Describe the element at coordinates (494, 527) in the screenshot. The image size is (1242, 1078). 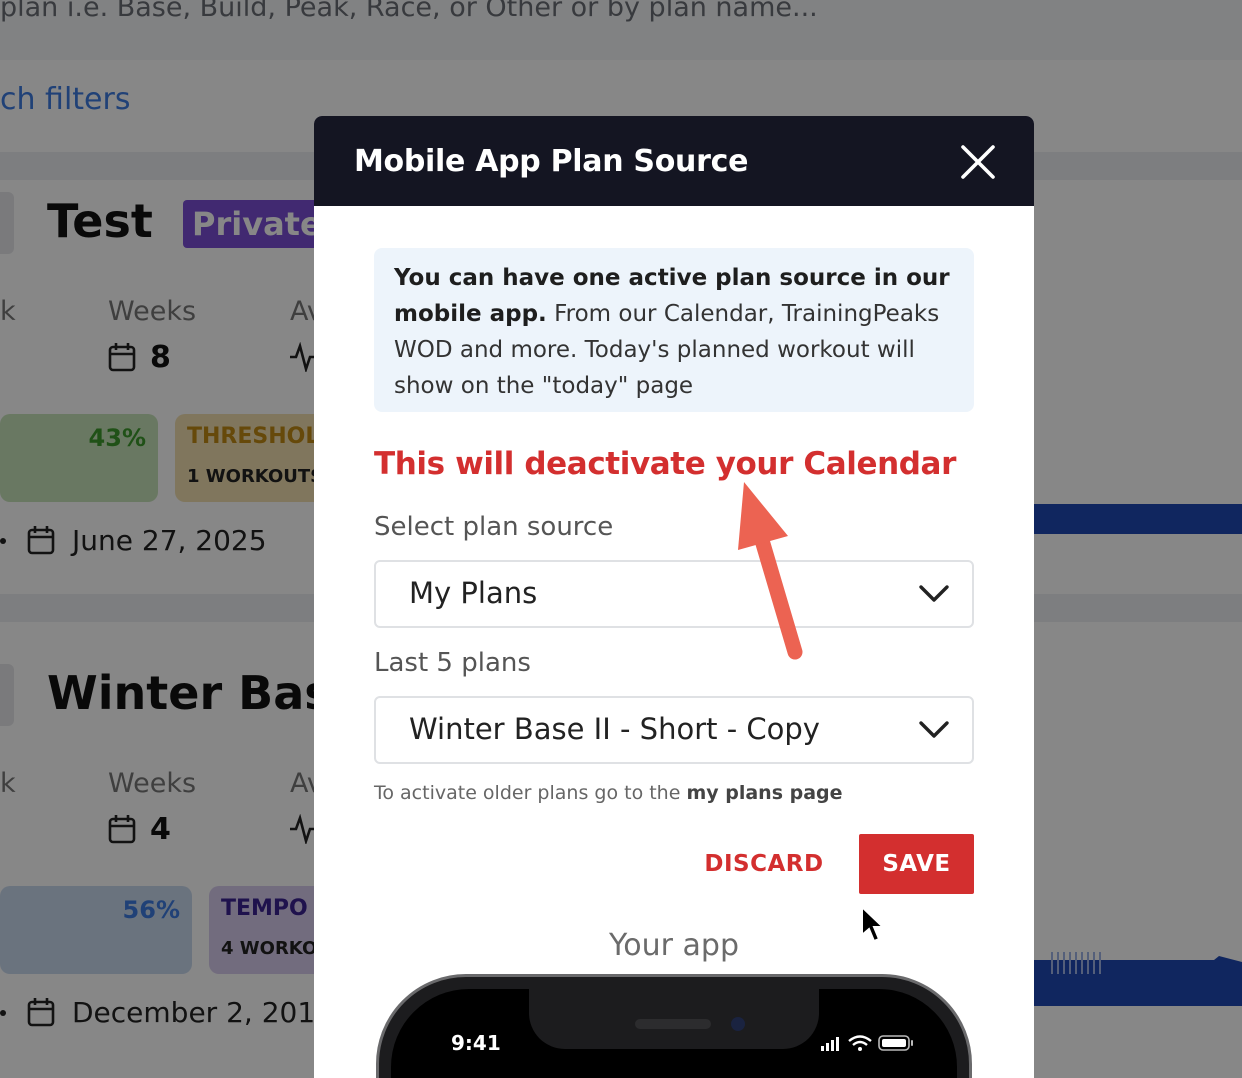
I see `plan-source-label: Select plan source` at that location.